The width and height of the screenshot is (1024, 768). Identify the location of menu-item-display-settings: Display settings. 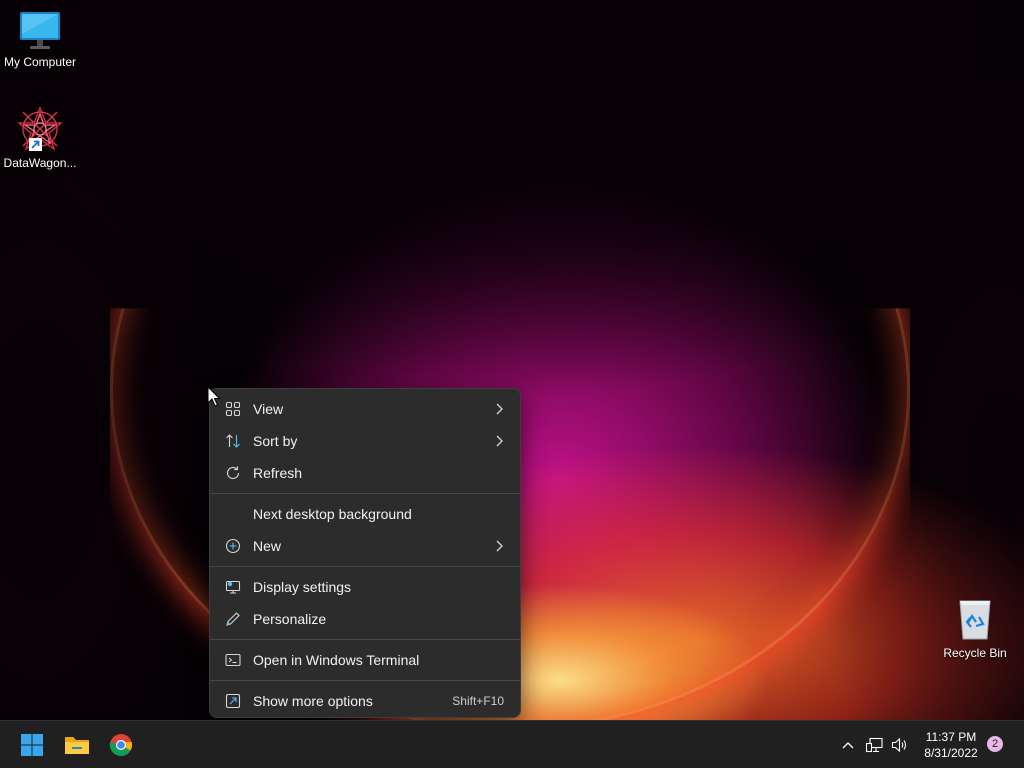
(365, 587).